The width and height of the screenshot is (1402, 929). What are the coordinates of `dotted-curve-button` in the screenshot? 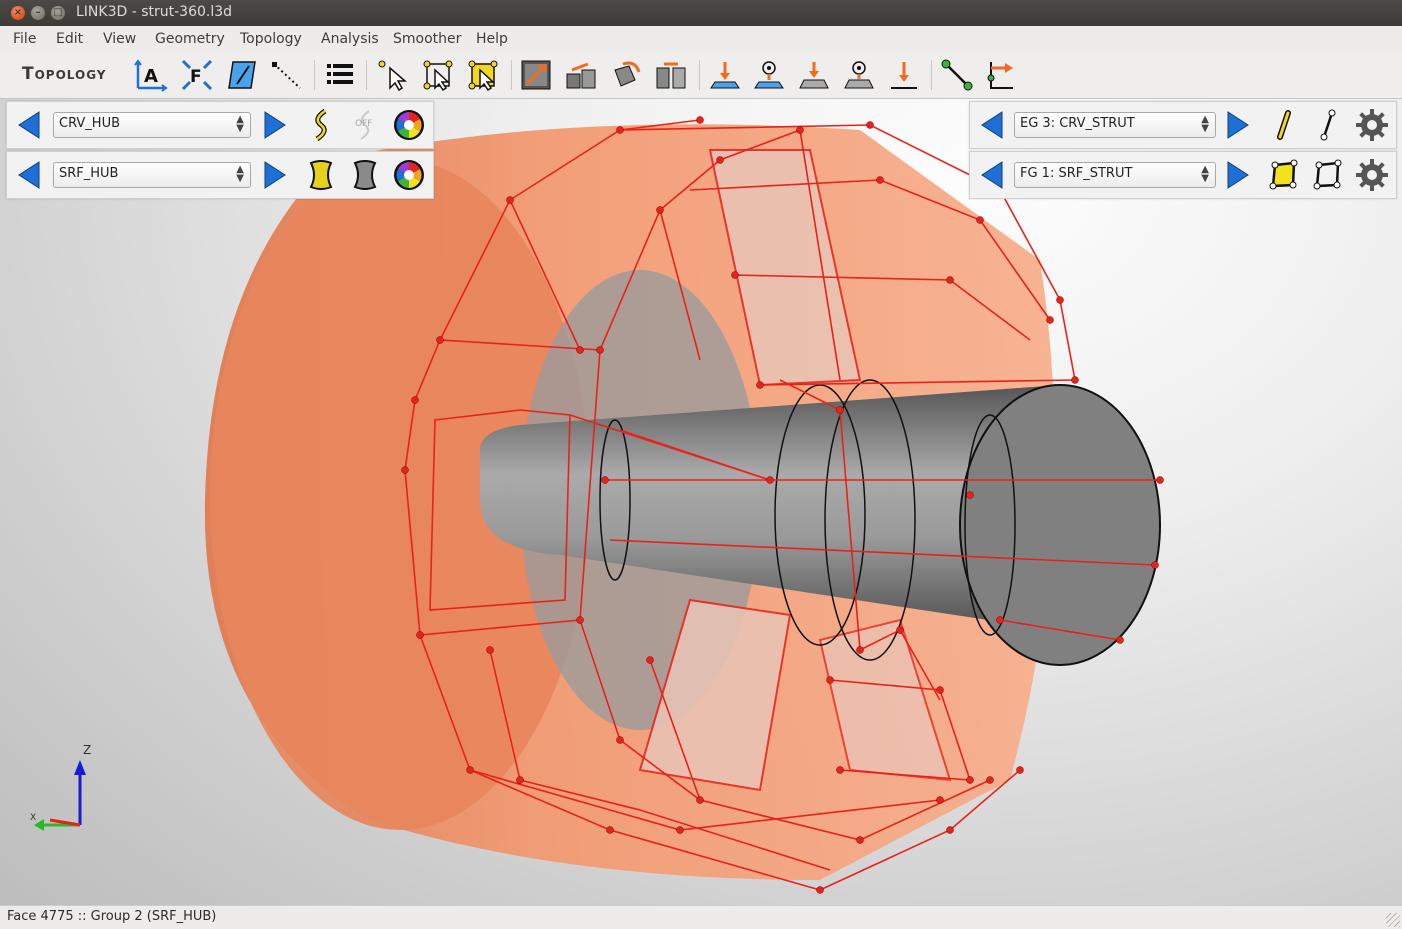 It's located at (287, 75).